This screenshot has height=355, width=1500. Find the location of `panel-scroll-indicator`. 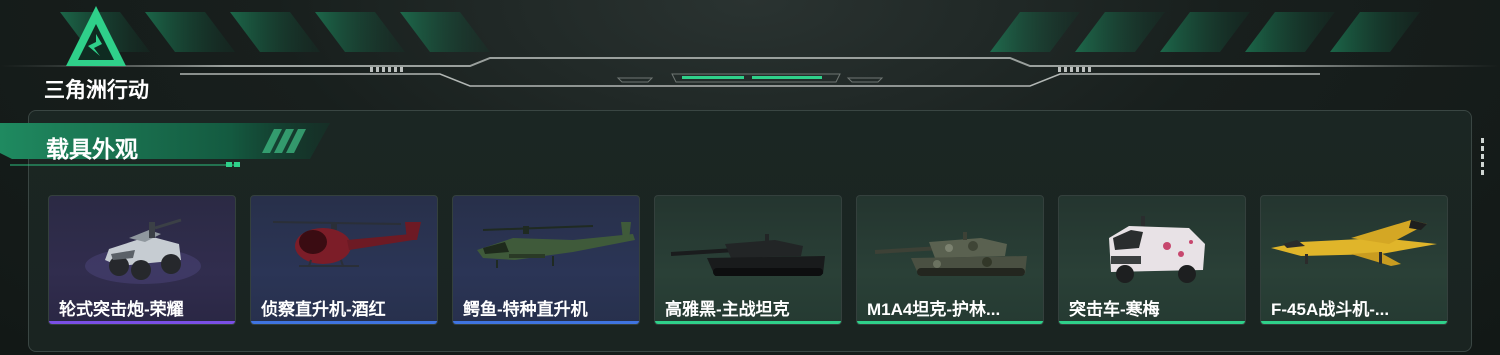

panel-scroll-indicator is located at coordinates (1483, 158).